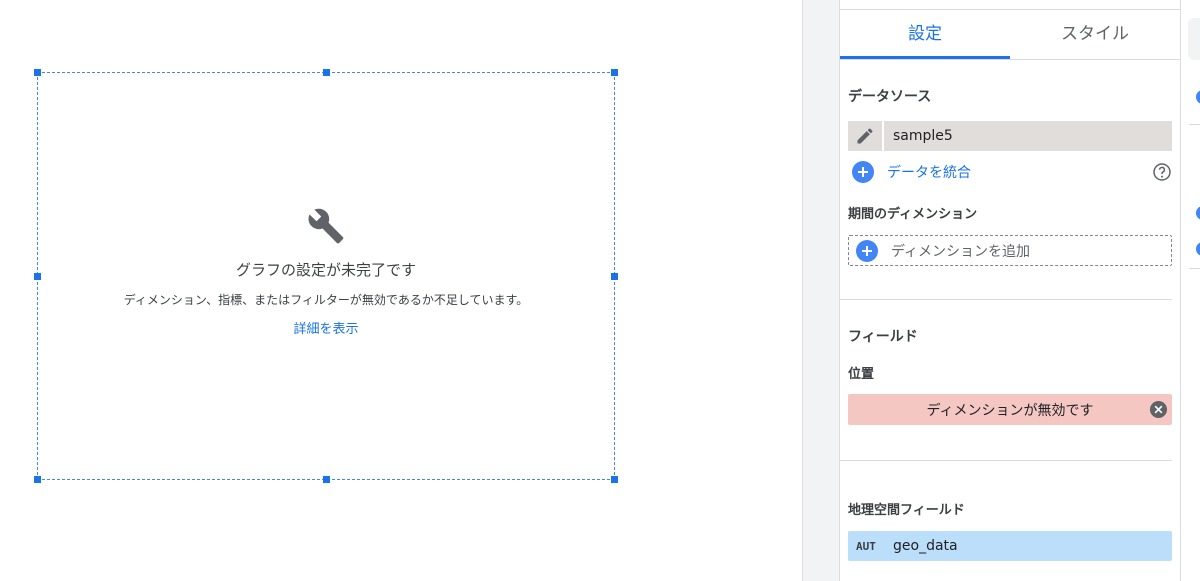  What do you see at coordinates (326, 479) in the screenshot?
I see `resize-handle-s` at bounding box center [326, 479].